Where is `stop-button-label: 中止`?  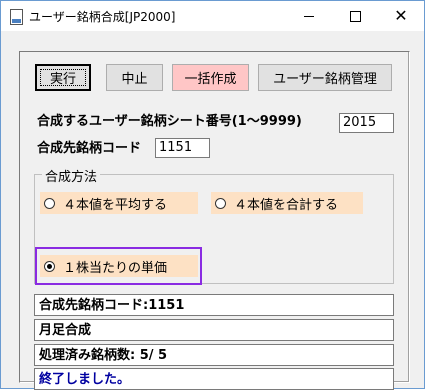 stop-button-label: 中止 is located at coordinates (134, 79).